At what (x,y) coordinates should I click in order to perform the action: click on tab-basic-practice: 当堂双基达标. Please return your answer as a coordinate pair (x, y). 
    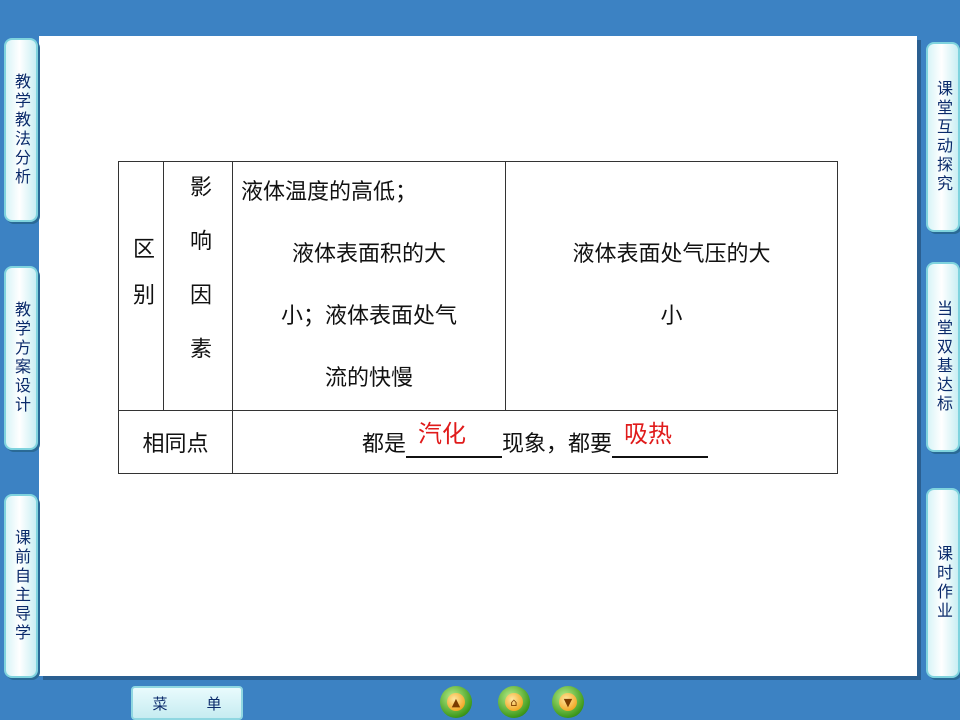
    Looking at the image, I should click on (943, 357).